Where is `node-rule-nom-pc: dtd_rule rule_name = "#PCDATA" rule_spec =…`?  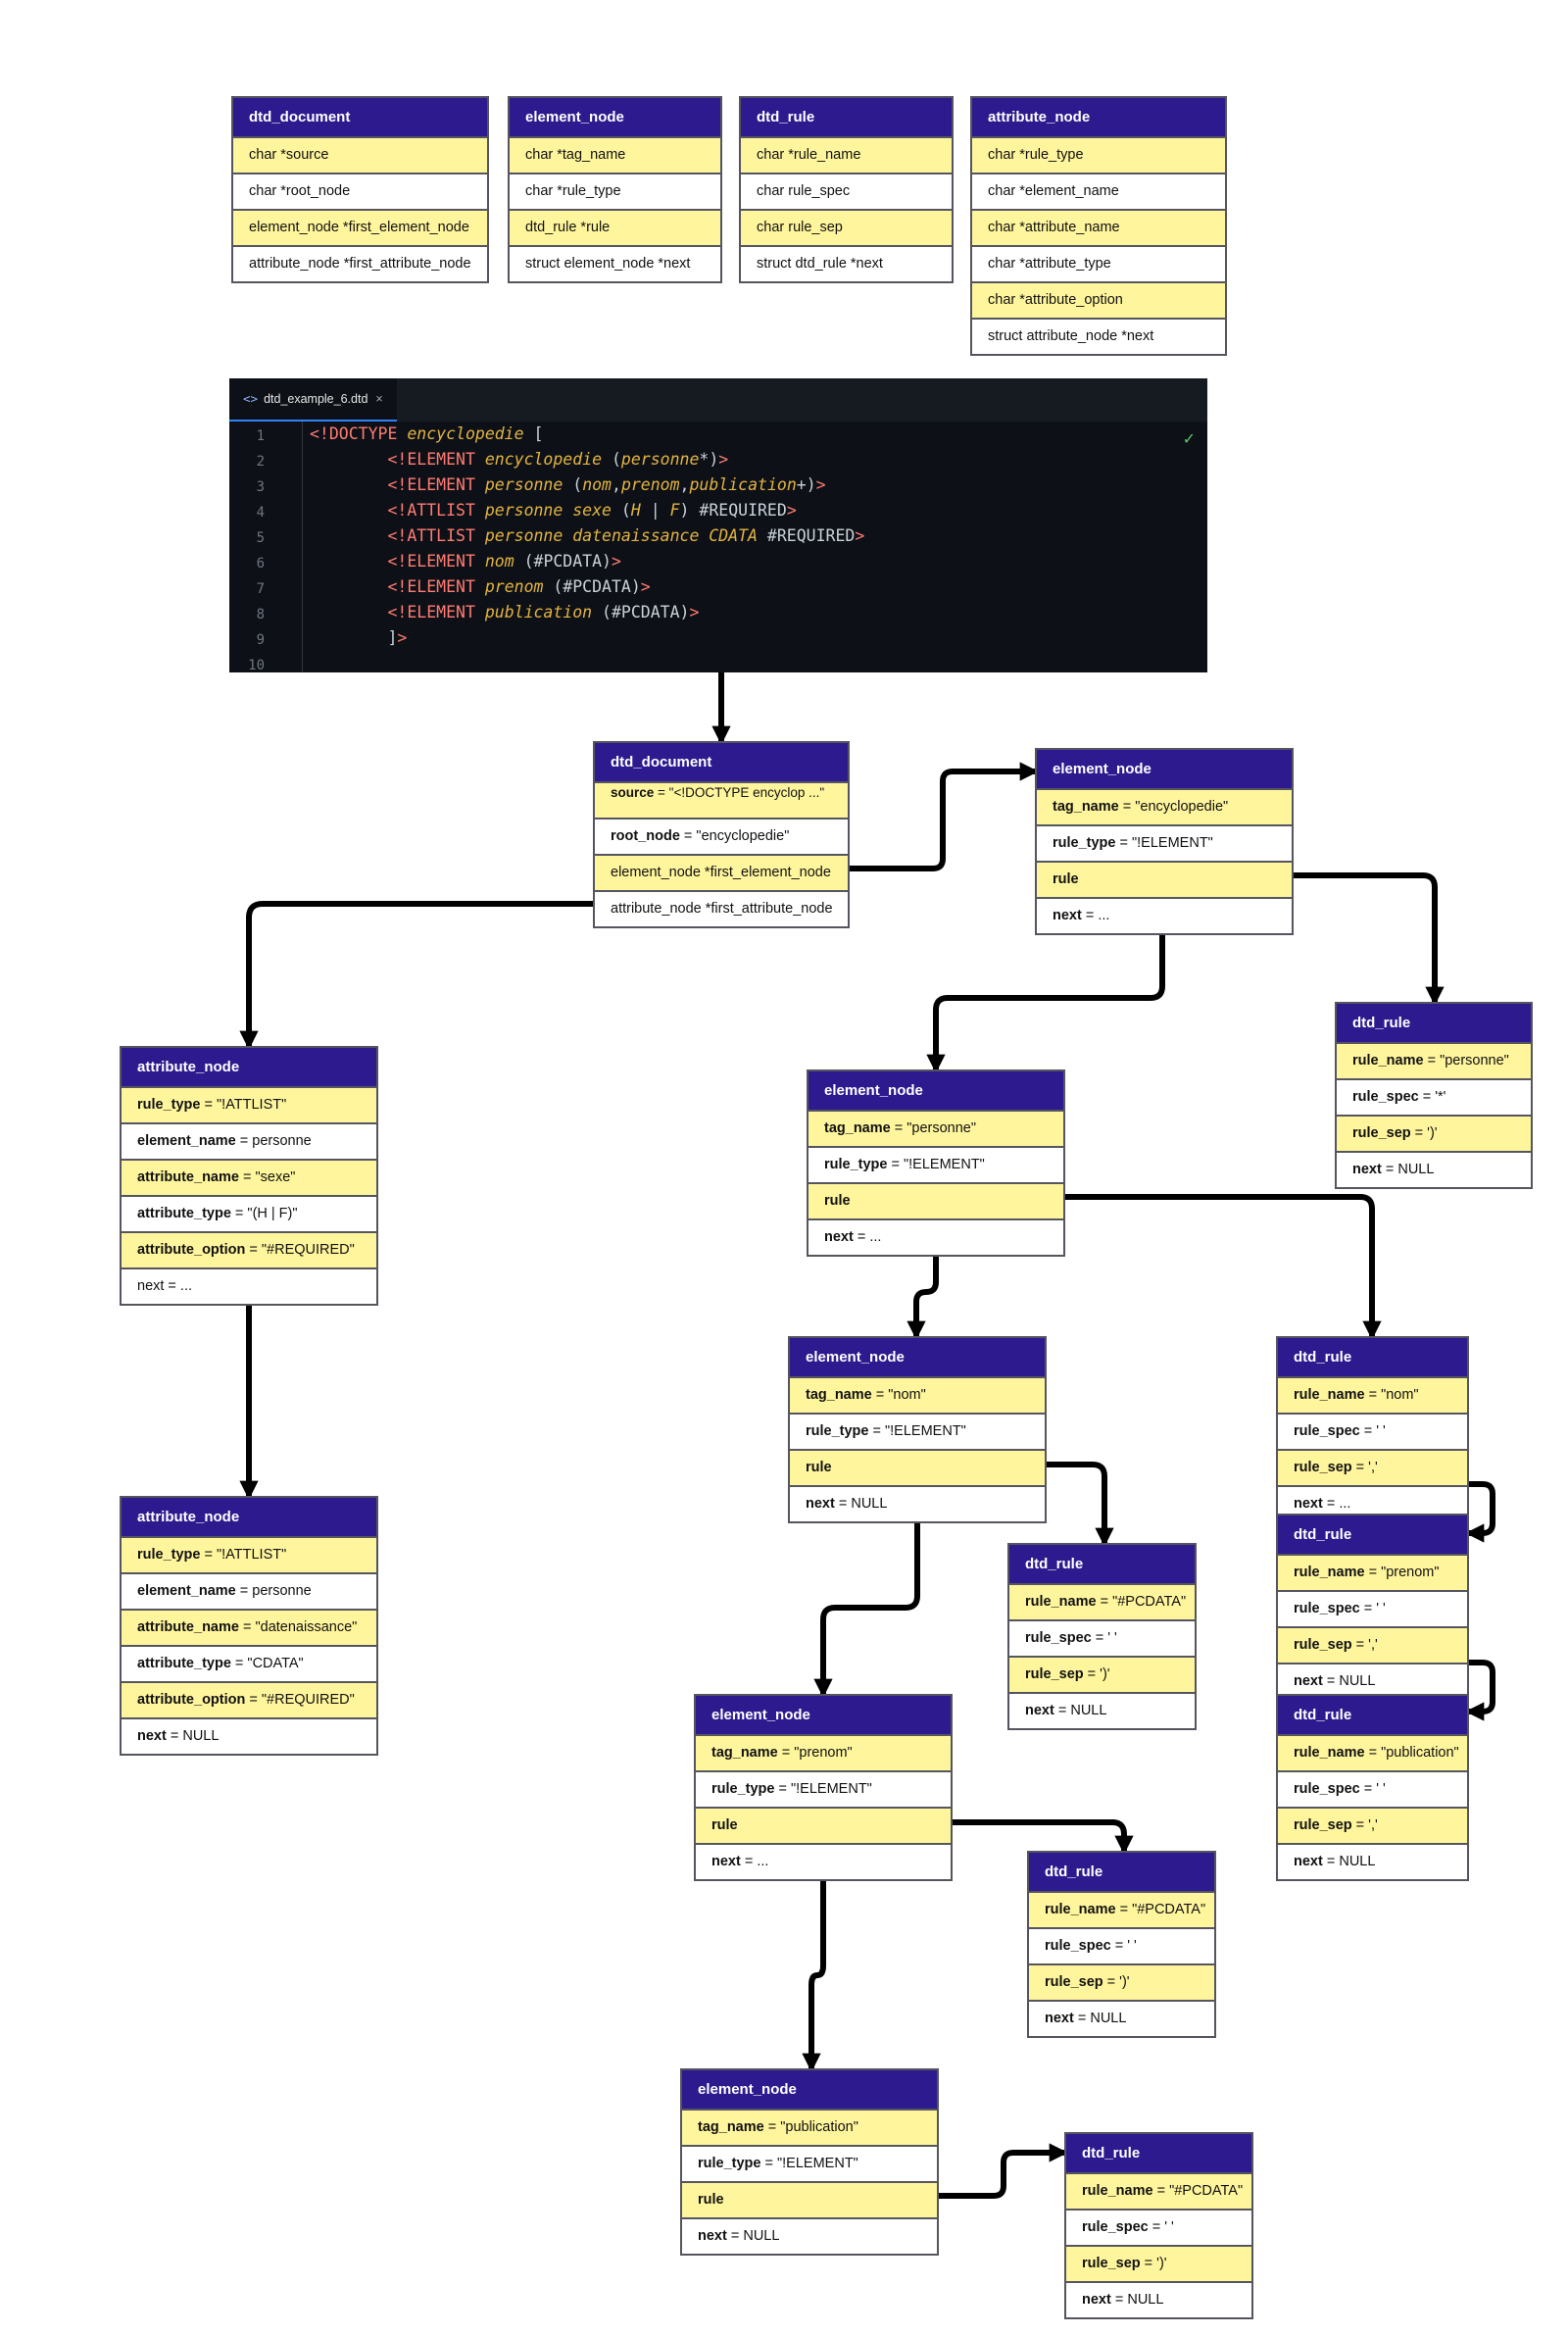
node-rule-nom-pc: dtd_rule rule_name = "#PCDATA" rule_spec =… is located at coordinates (1102, 1636).